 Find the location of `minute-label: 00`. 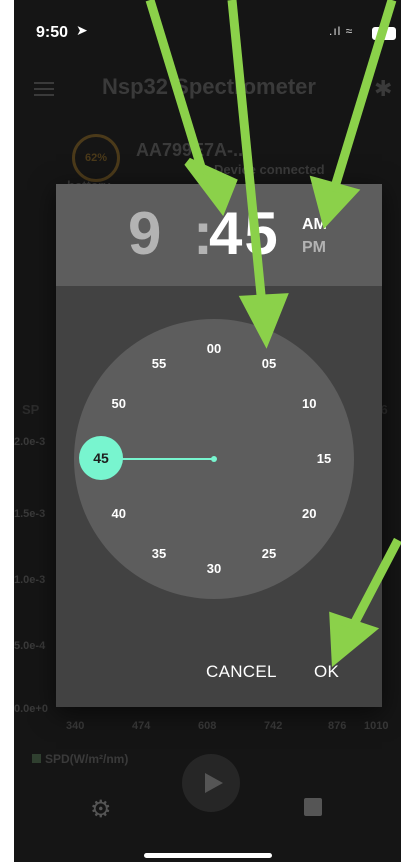

minute-label: 00 is located at coordinates (214, 349).